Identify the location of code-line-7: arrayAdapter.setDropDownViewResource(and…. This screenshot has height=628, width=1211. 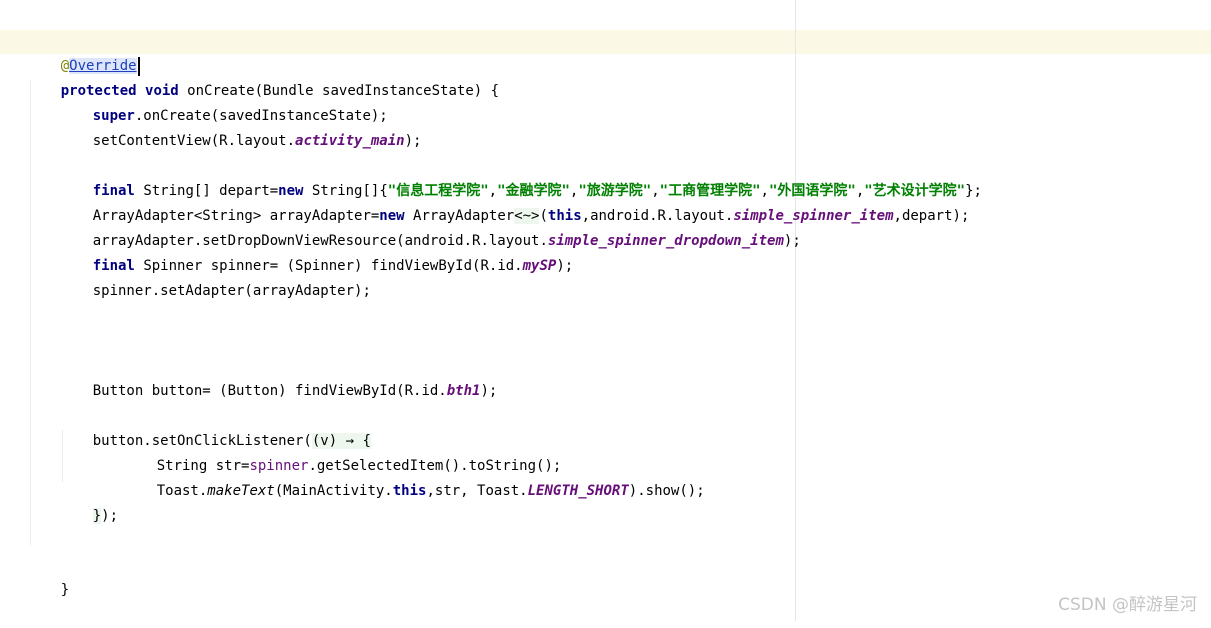
(430, 226).